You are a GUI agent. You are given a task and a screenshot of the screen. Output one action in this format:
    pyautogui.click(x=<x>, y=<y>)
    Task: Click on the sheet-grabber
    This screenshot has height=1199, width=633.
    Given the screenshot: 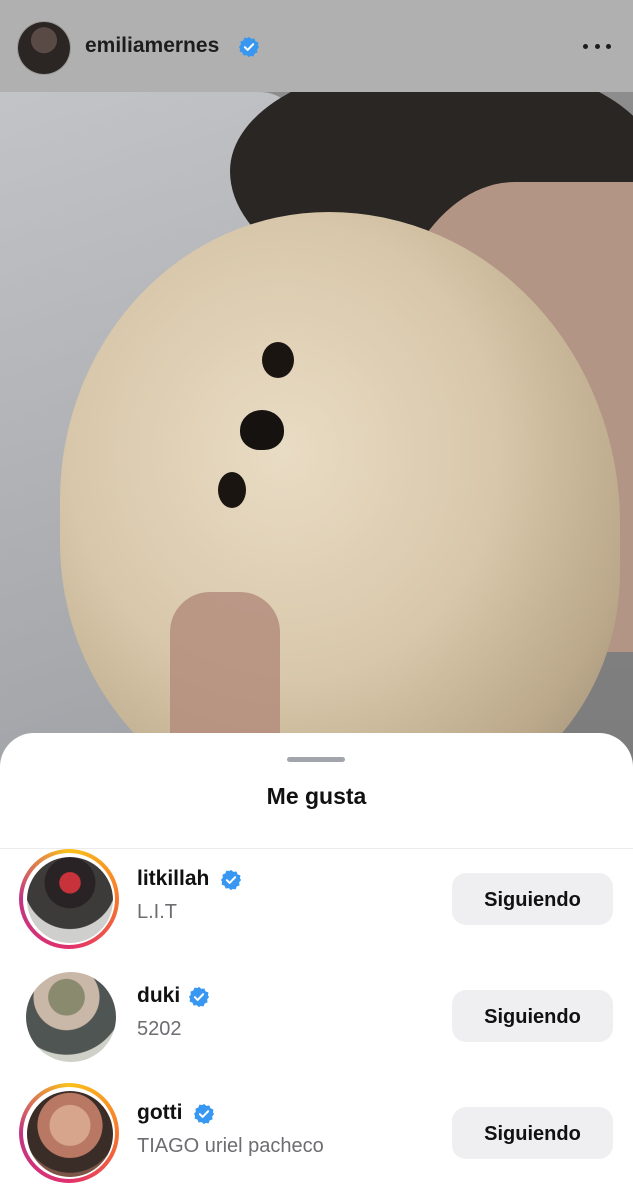 What is the action you would take?
    pyautogui.click(x=316, y=759)
    